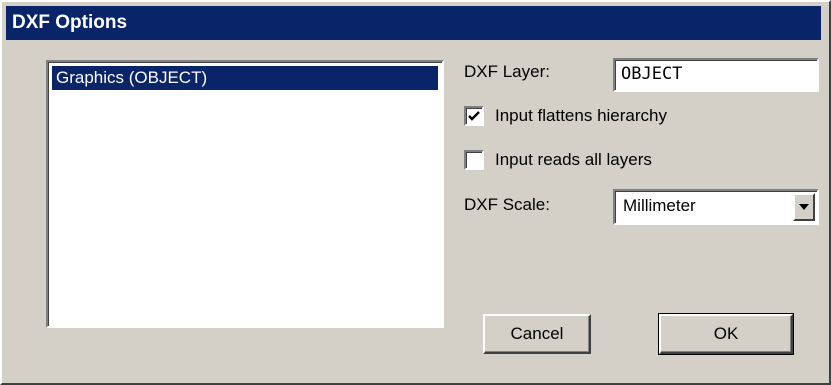  What do you see at coordinates (726, 334) in the screenshot?
I see `ok-button: OK` at bounding box center [726, 334].